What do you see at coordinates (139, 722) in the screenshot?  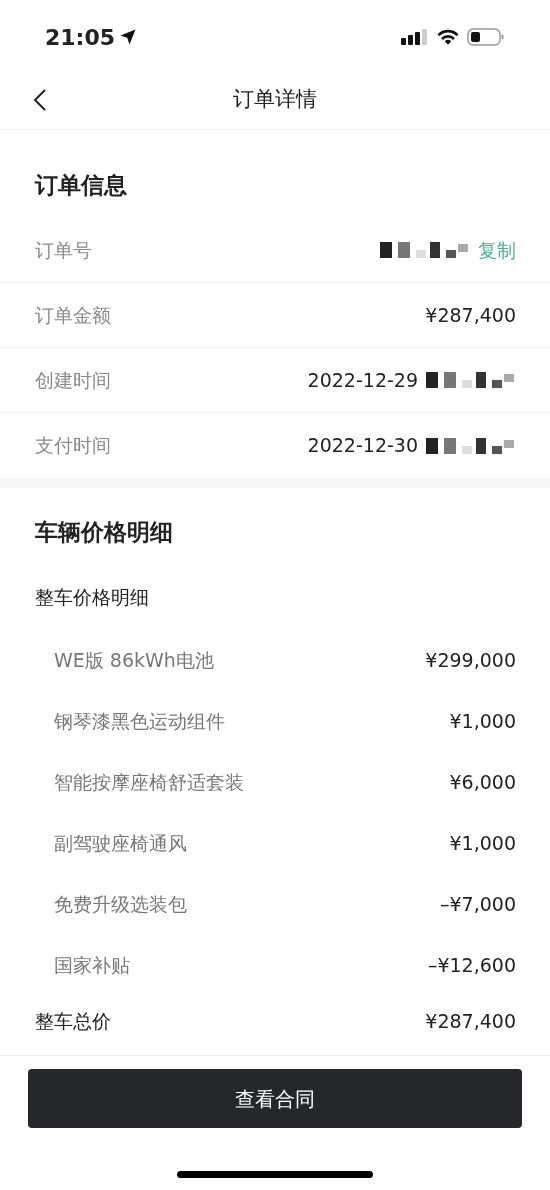 I see `item-name: 钢琴漆黑色运动组件` at bounding box center [139, 722].